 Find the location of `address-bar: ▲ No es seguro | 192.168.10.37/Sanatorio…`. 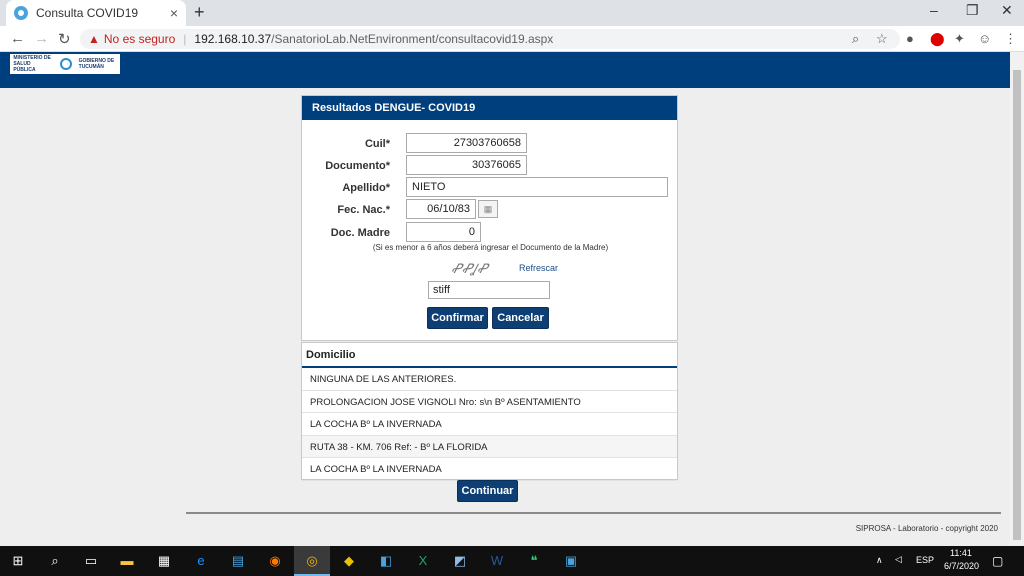

address-bar: ▲ No es seguro | 192.168.10.37/Sanatorio… is located at coordinates (490, 39).